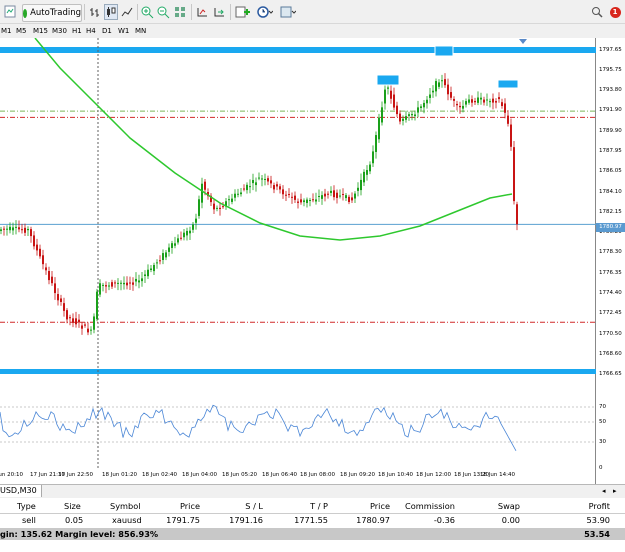  Describe the element at coordinates (40, 31) in the screenshot. I see `timeframe-m15: M15` at that location.